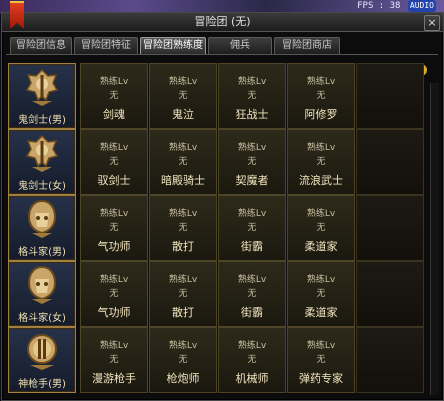  I want to click on job-proficiency-cell: 熟练Lv 无暗殿骑士, so click(183, 162).